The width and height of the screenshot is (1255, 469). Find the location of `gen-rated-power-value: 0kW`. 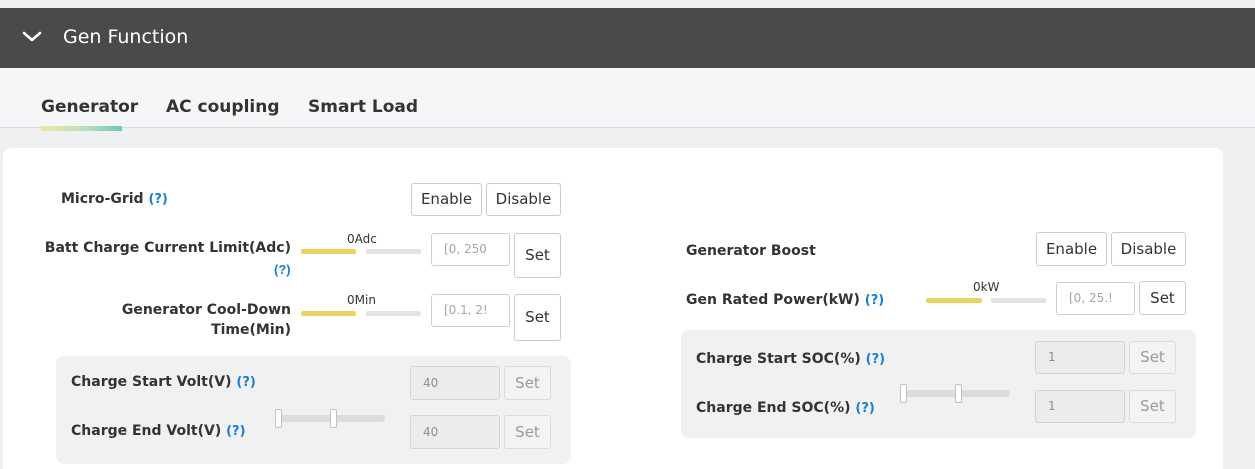

gen-rated-power-value: 0kW is located at coordinates (986, 287).